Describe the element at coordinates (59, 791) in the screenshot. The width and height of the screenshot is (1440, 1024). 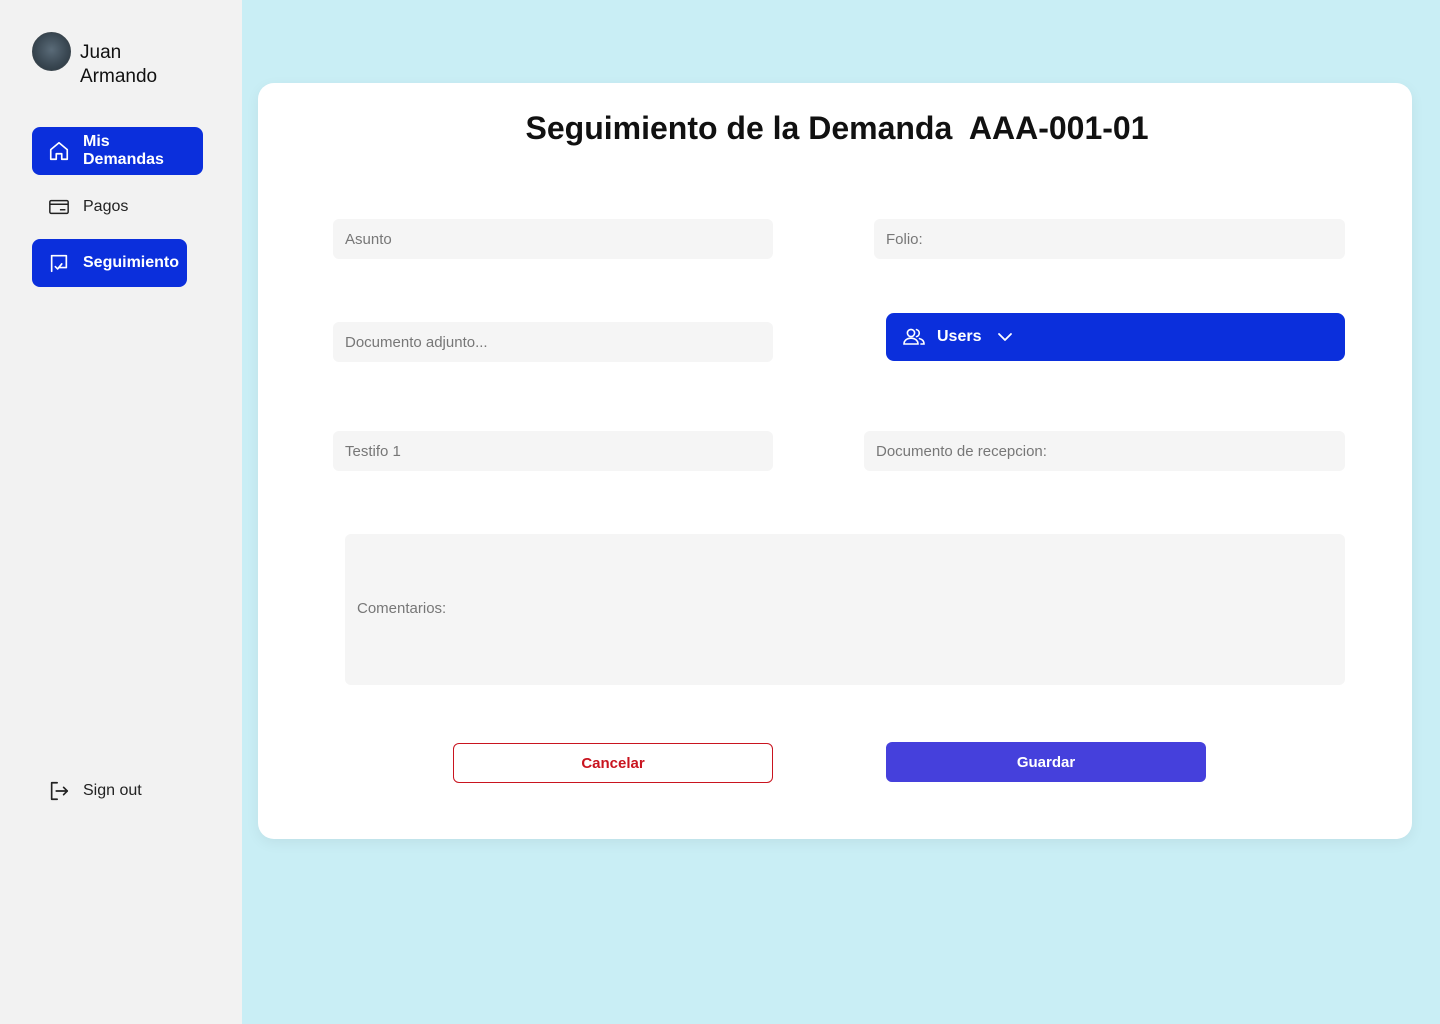
I see `logout-icon` at that location.